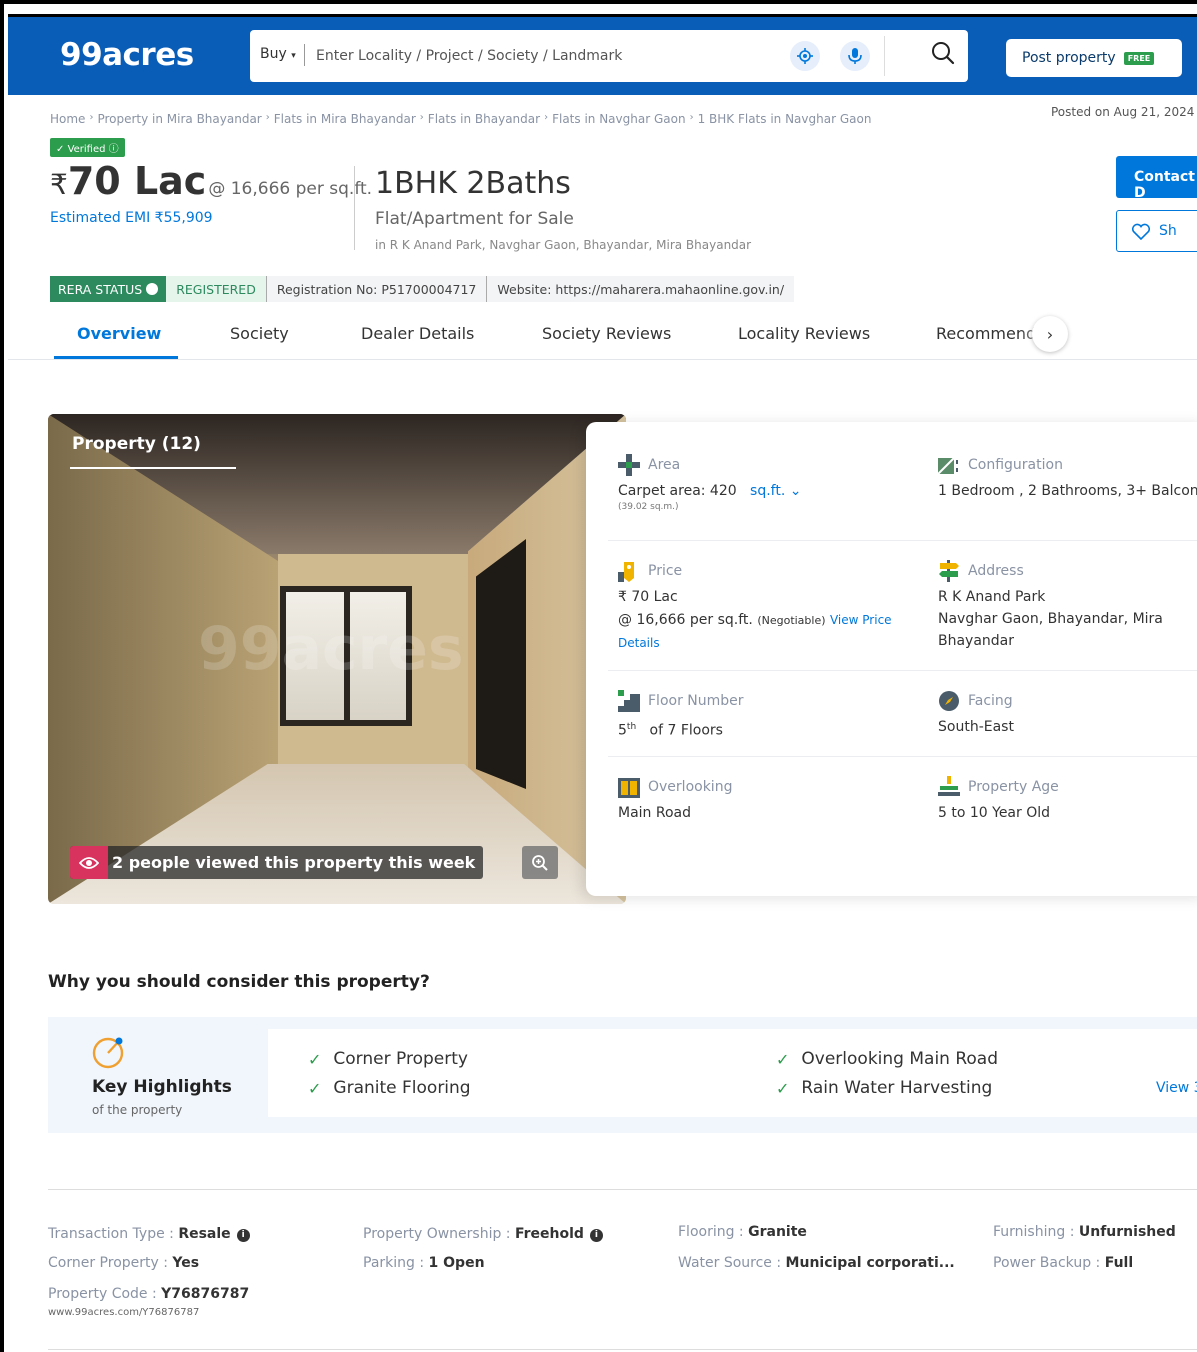 The image size is (1197, 1352). What do you see at coordinates (153, 468) in the screenshot?
I see `gallery-title-underline` at bounding box center [153, 468].